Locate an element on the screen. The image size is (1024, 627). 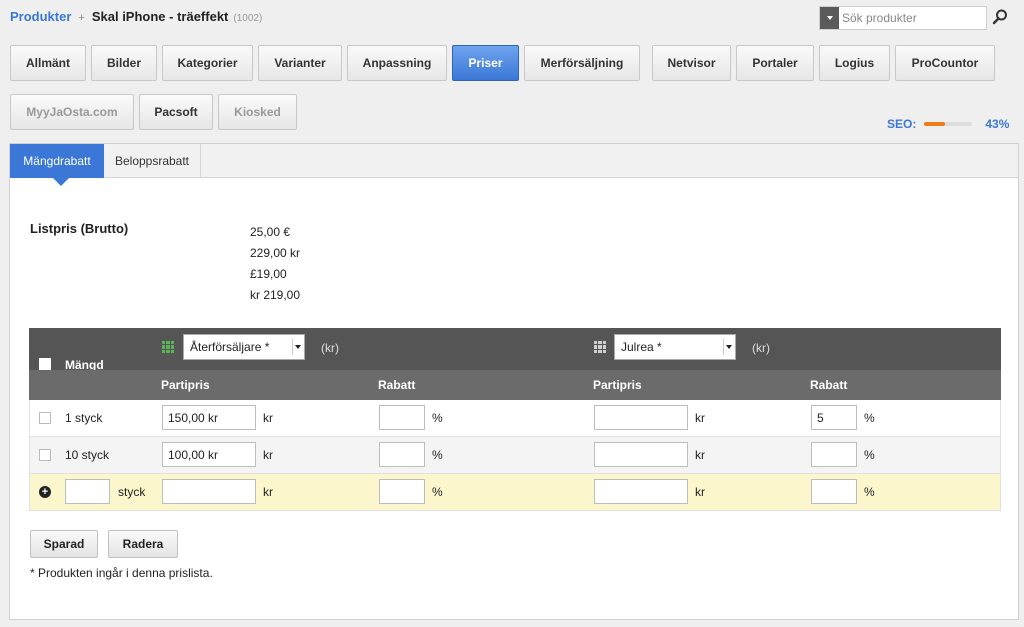
p1-price-input: 150,00 kr is located at coordinates (209, 417).